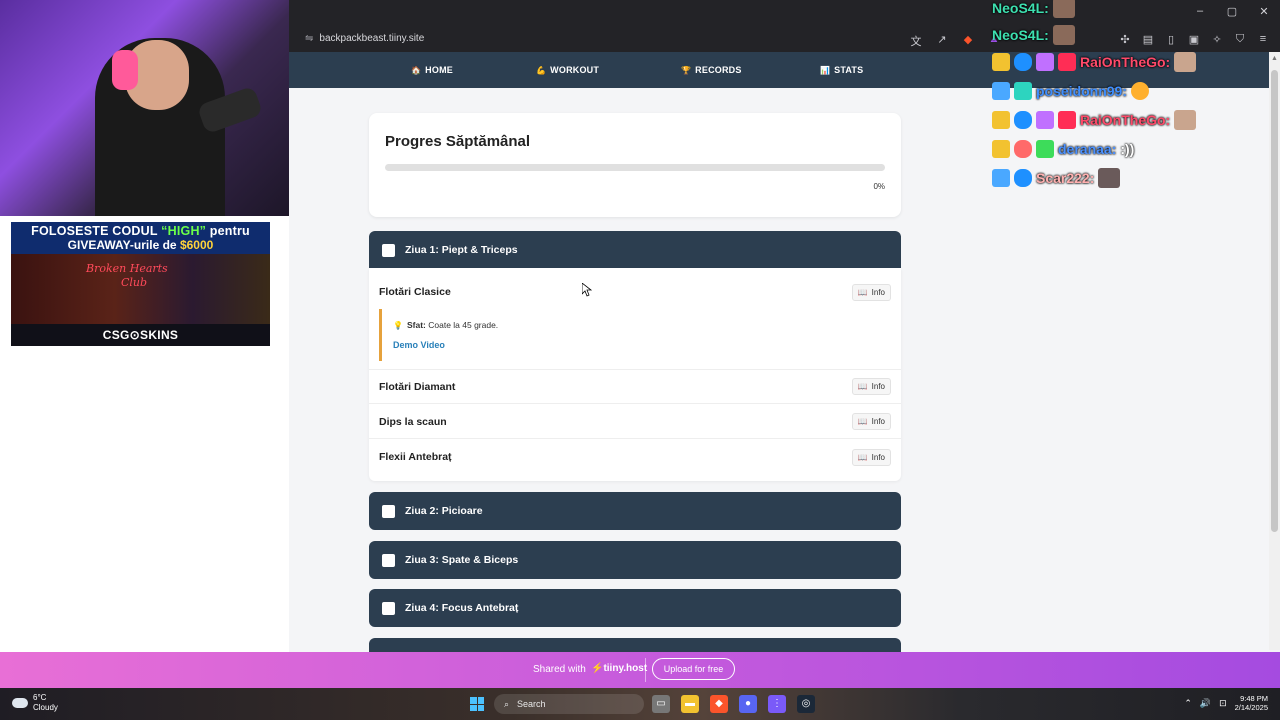  I want to click on exercise-tip: 💡 Sfat: Coate la 45 grade. Demo Video, so click(635, 335).